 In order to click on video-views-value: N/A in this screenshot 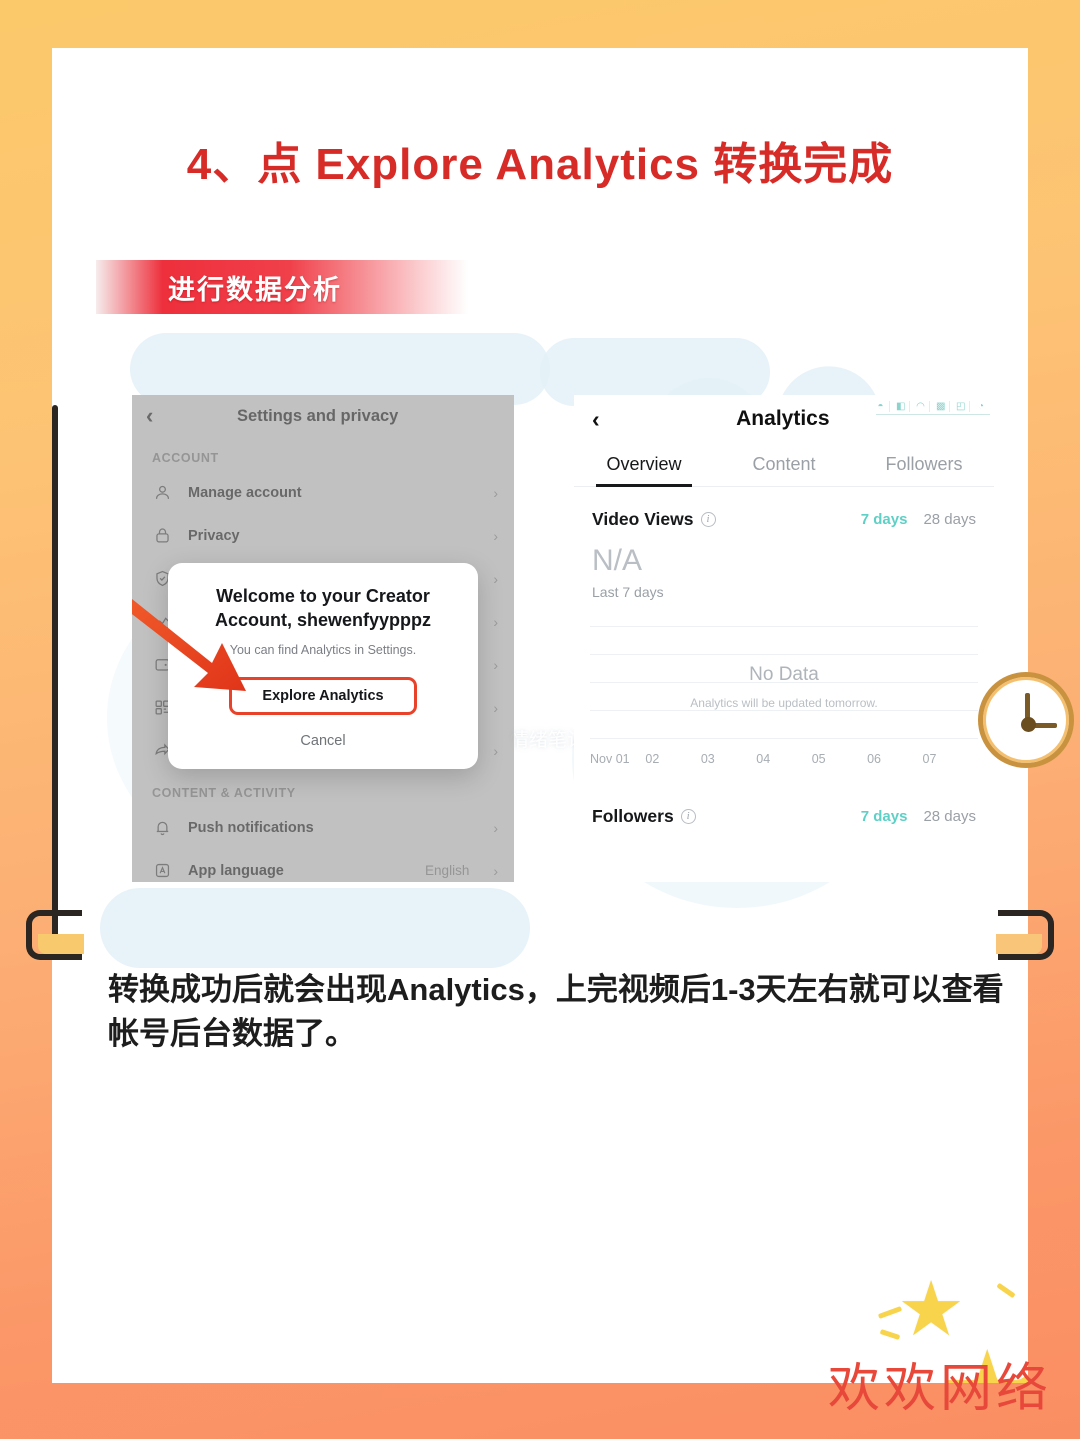, I will do `click(617, 560)`.